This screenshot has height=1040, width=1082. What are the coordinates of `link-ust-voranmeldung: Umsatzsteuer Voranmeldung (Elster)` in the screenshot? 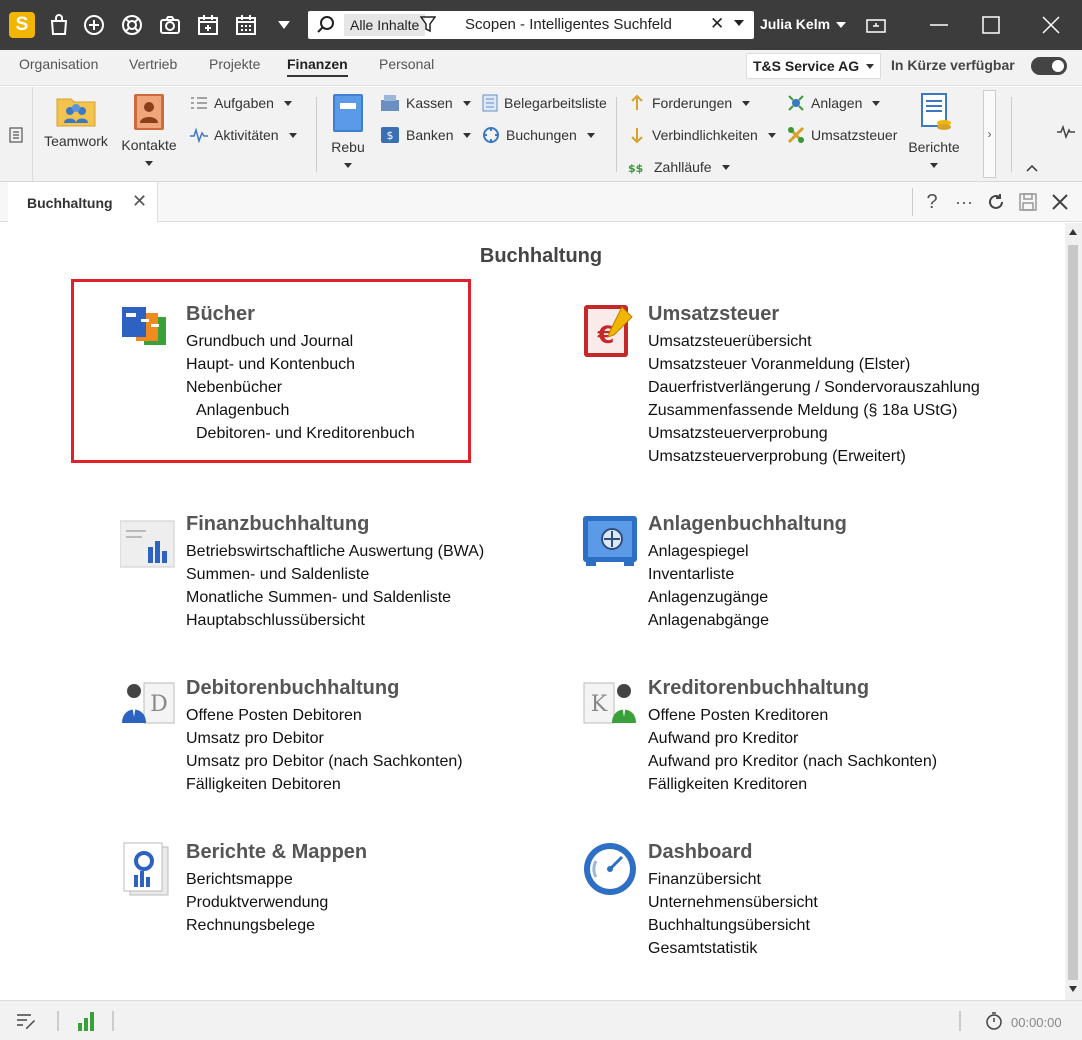 It's located at (814, 364).